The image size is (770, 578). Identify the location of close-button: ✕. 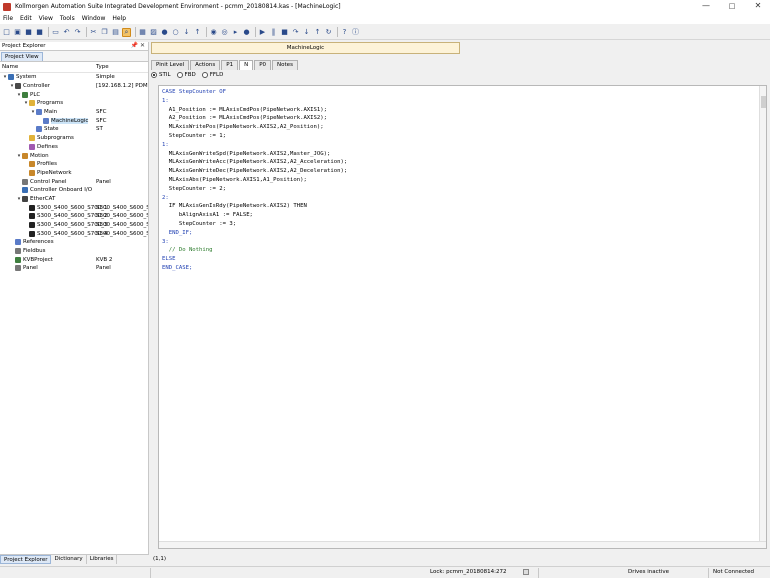
(758, 6).